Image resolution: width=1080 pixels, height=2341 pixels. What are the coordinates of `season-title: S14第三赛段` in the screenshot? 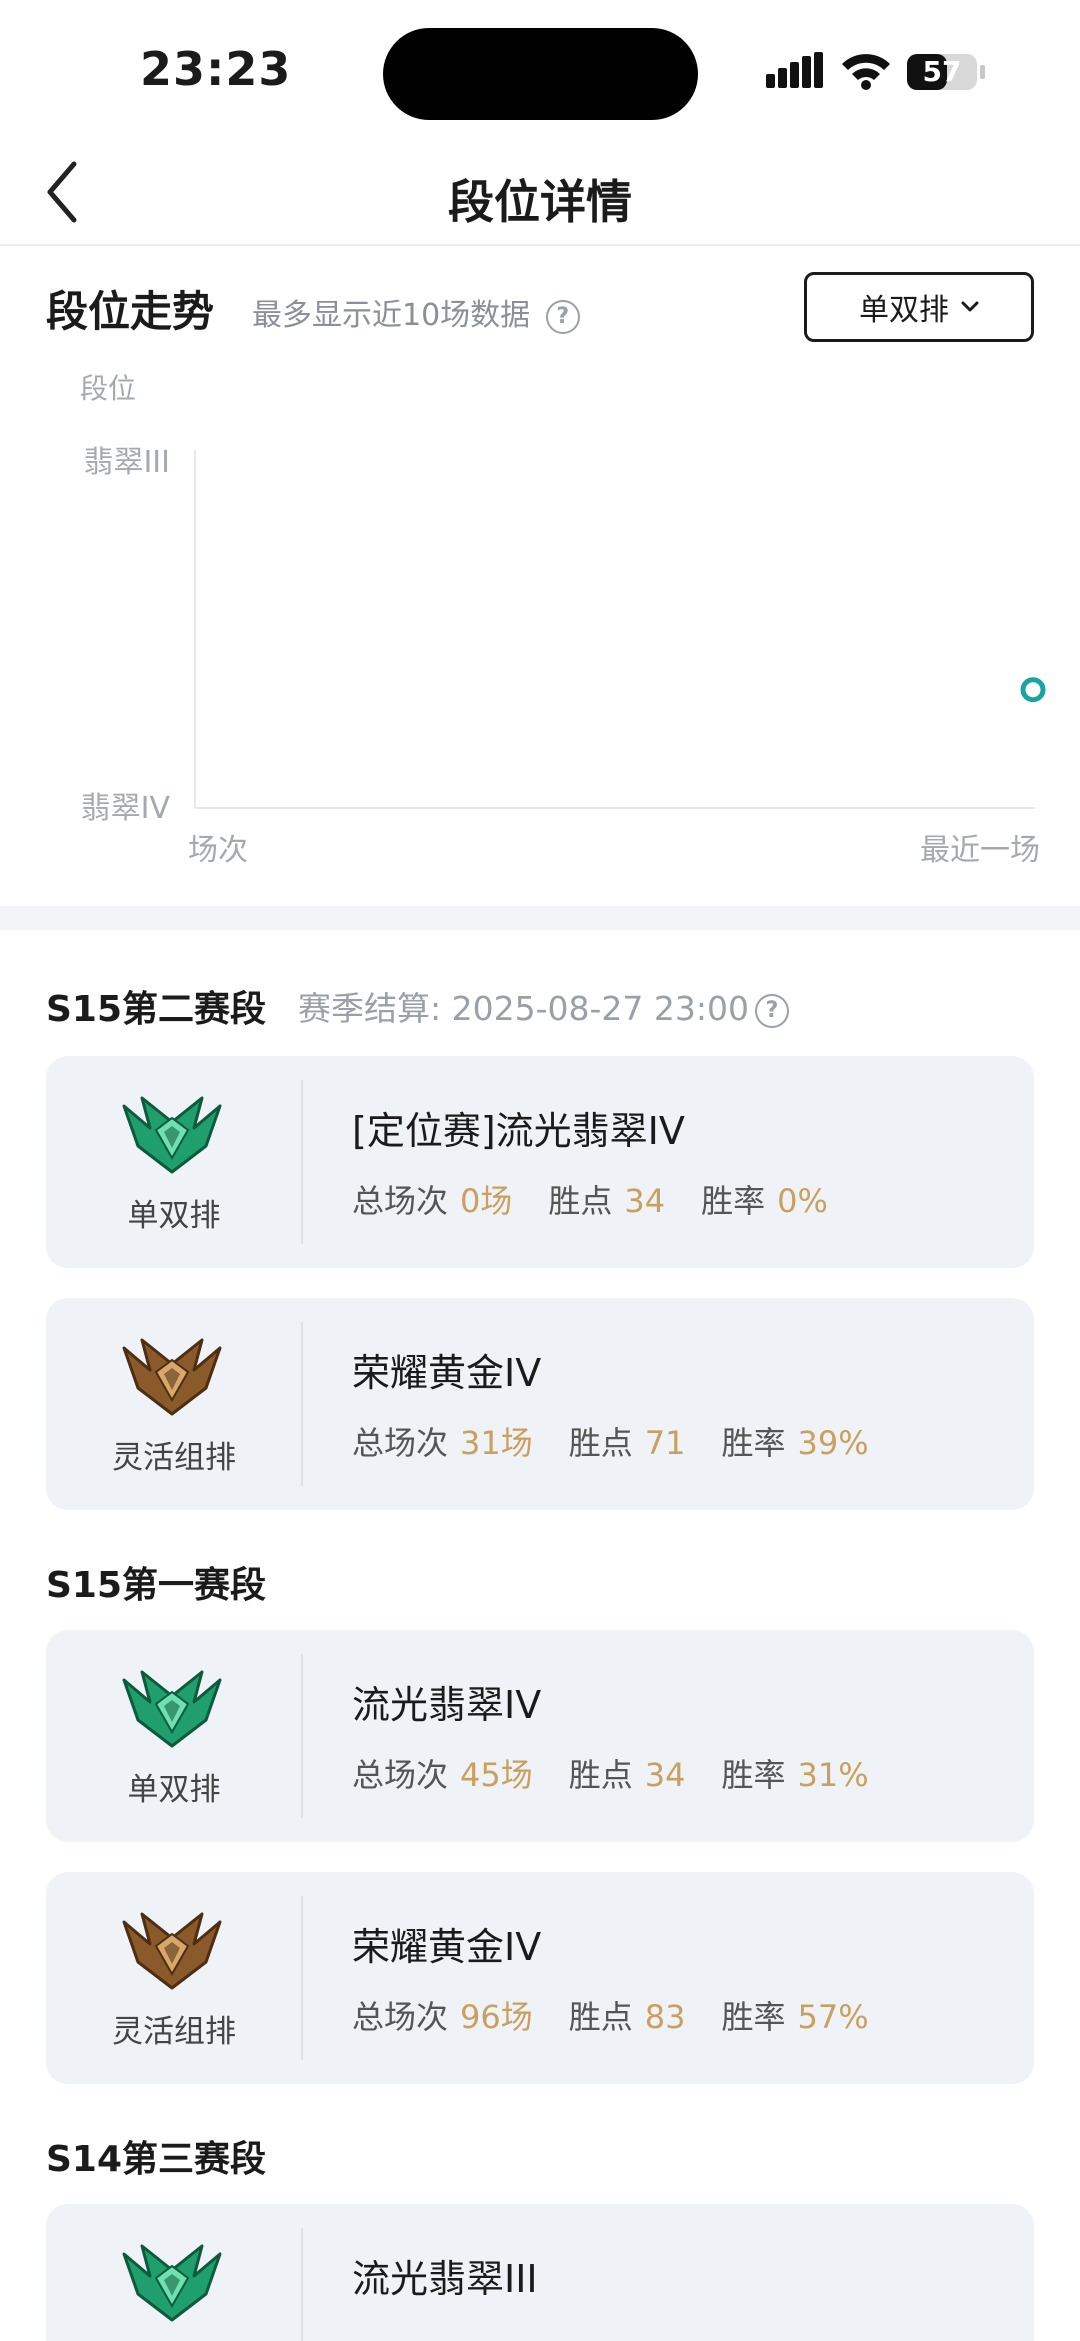 It's located at (156, 2159).